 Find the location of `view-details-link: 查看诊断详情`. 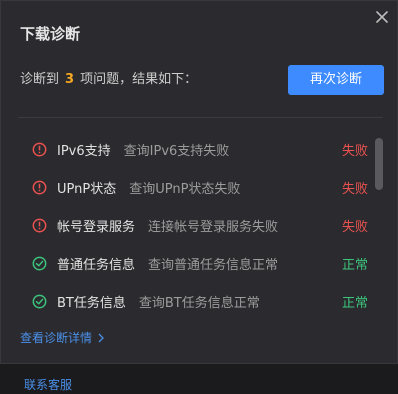

view-details-link: 查看诊断详情 is located at coordinates (62, 338).